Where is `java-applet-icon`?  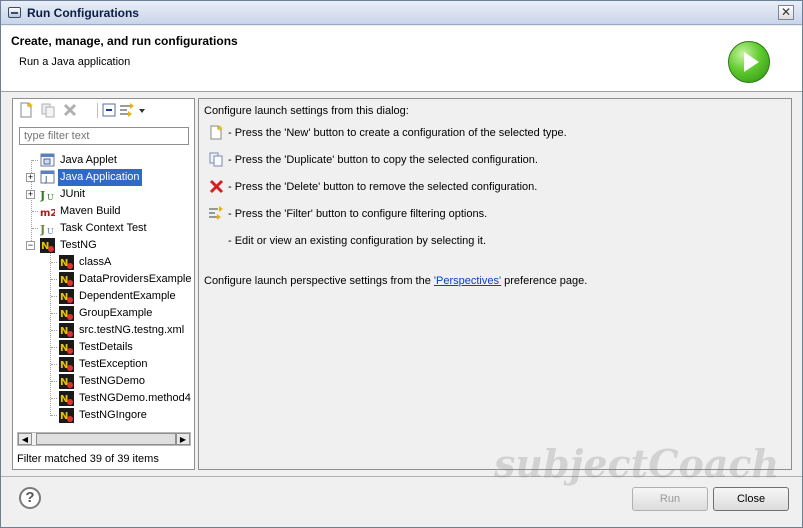 java-applet-icon is located at coordinates (47, 160).